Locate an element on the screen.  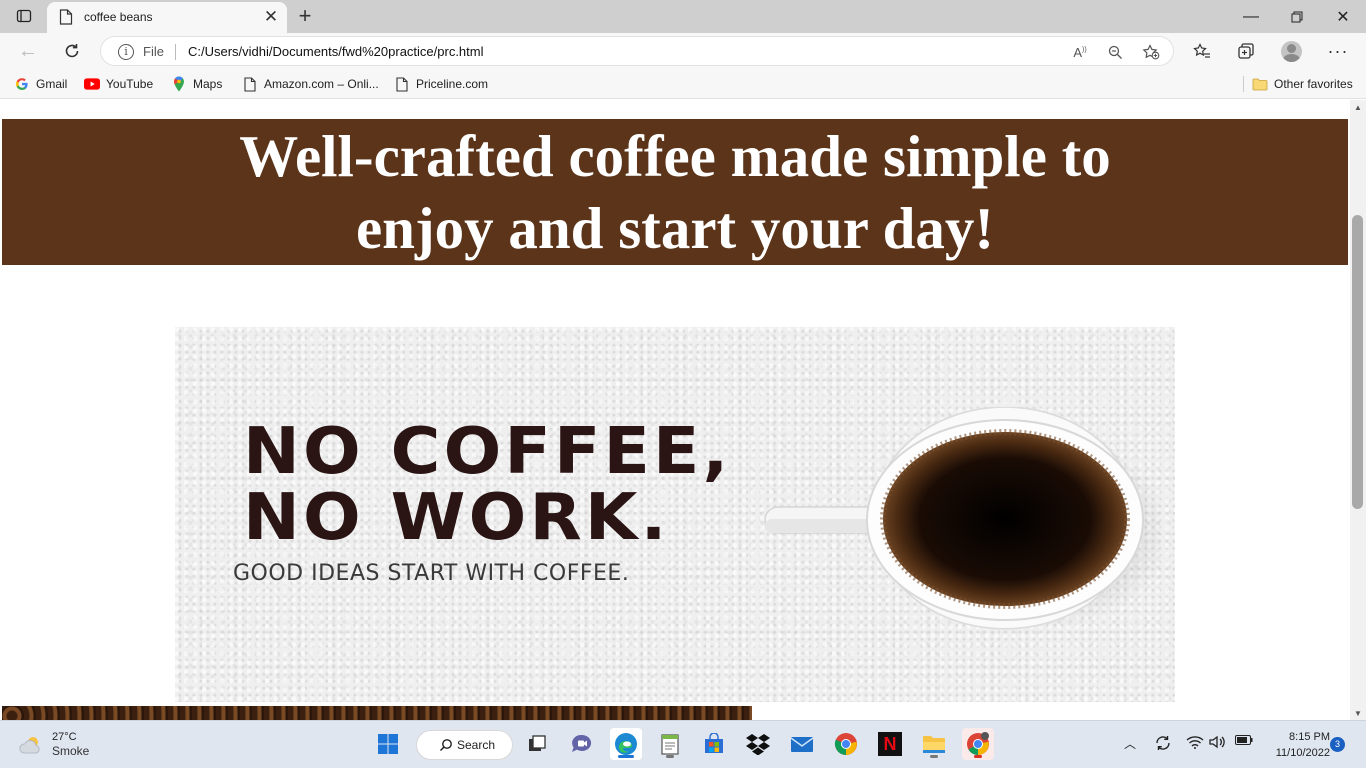
minimize-button: — is located at coordinates (1251, 16).